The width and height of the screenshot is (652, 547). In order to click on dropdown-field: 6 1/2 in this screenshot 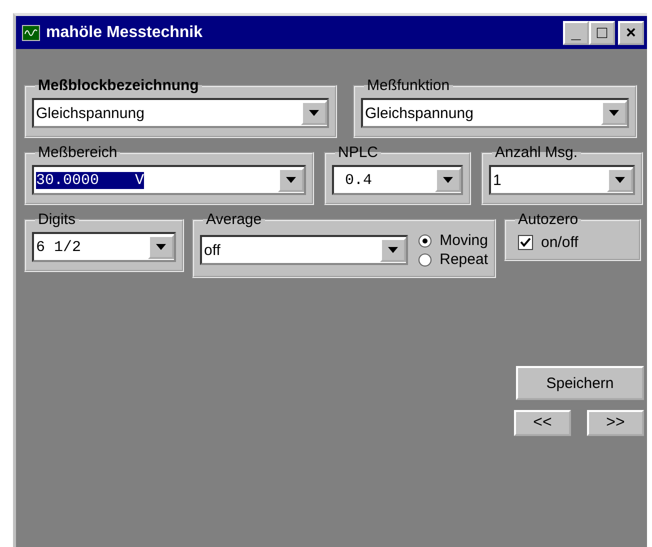, I will do `click(104, 247)`.